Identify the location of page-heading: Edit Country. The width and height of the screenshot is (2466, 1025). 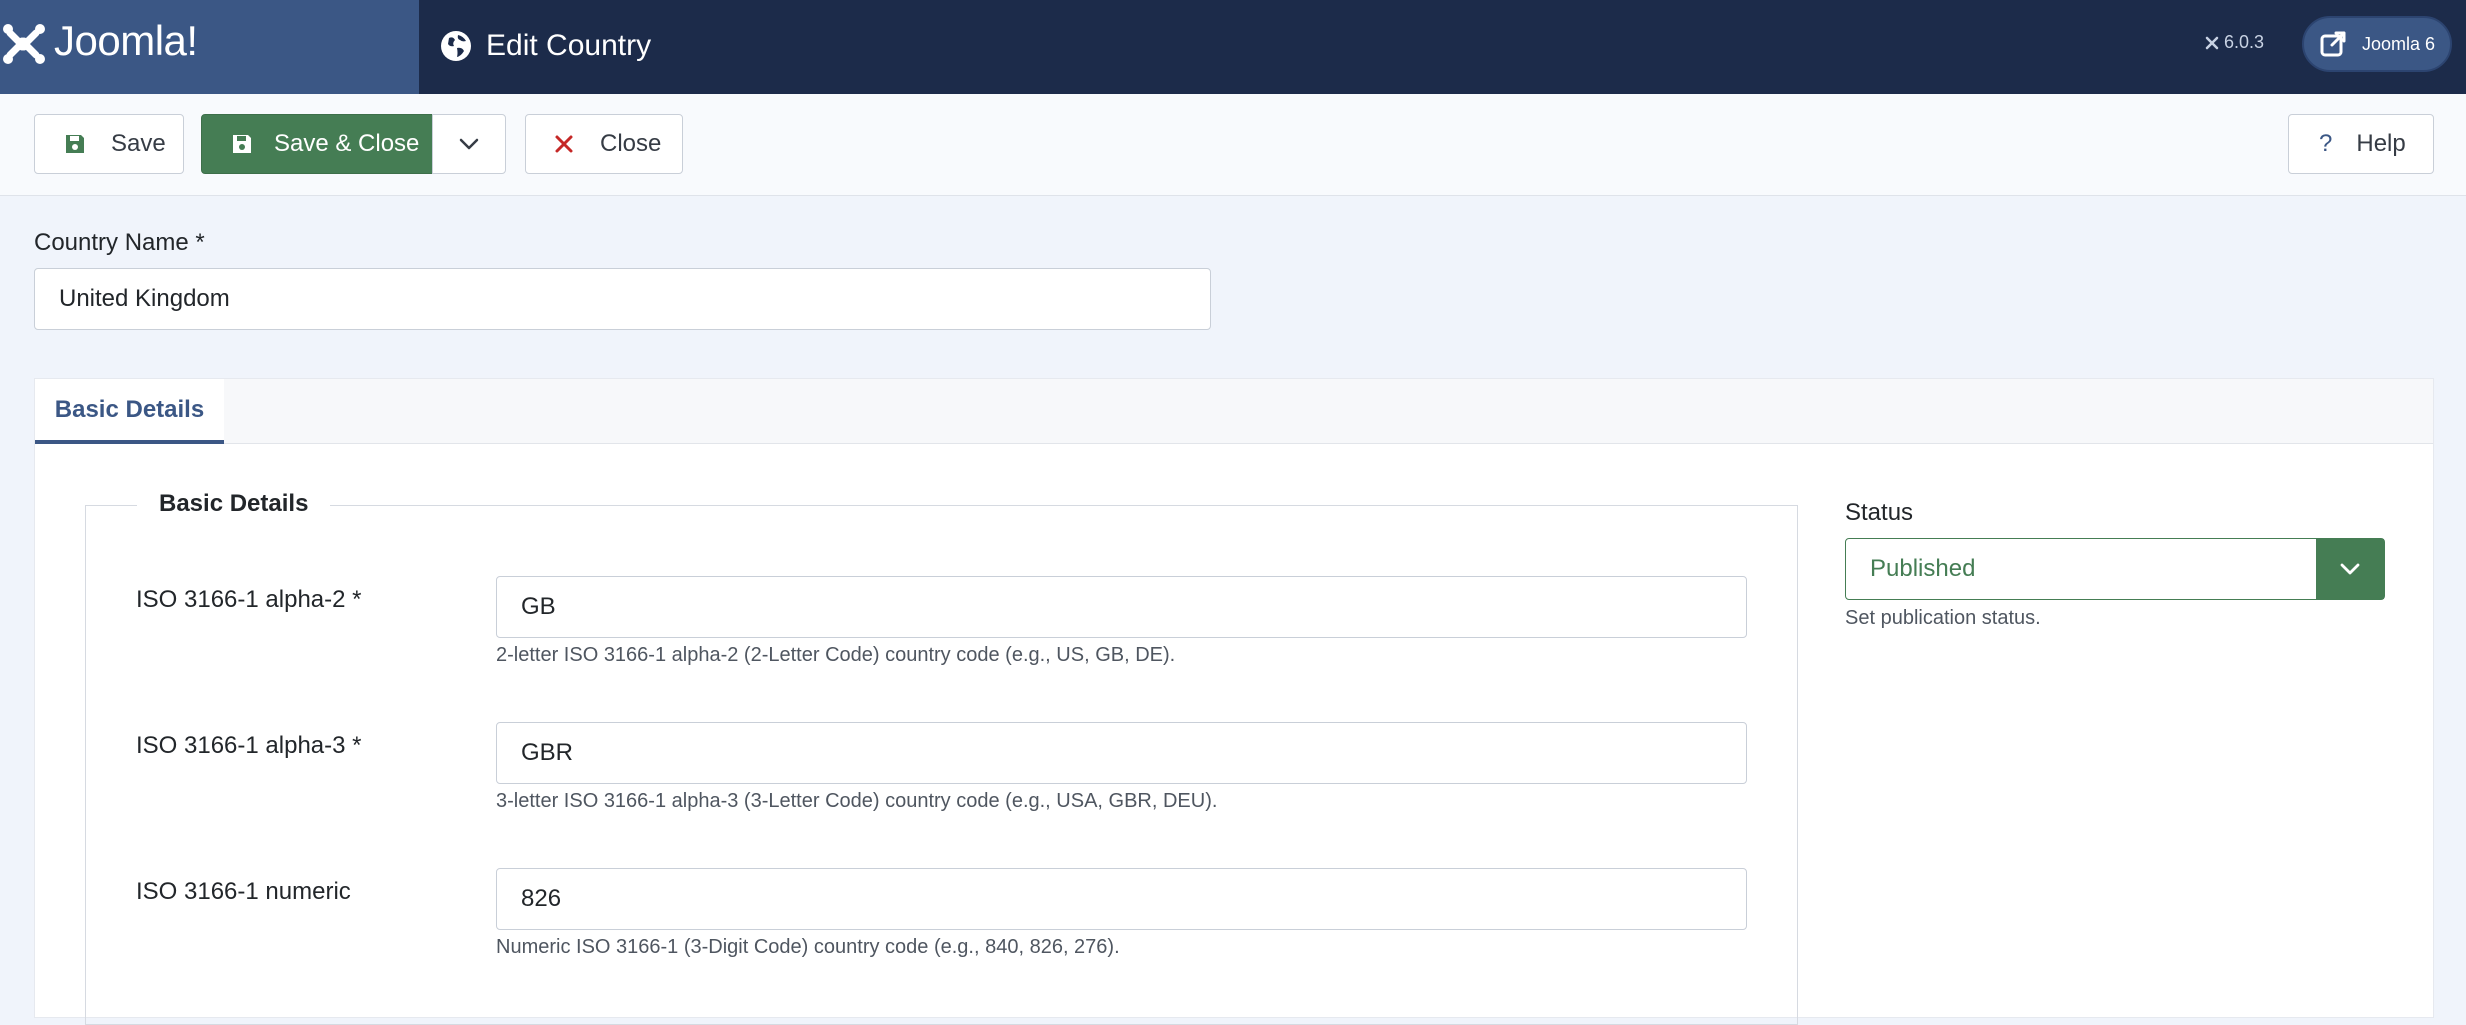
(545, 46).